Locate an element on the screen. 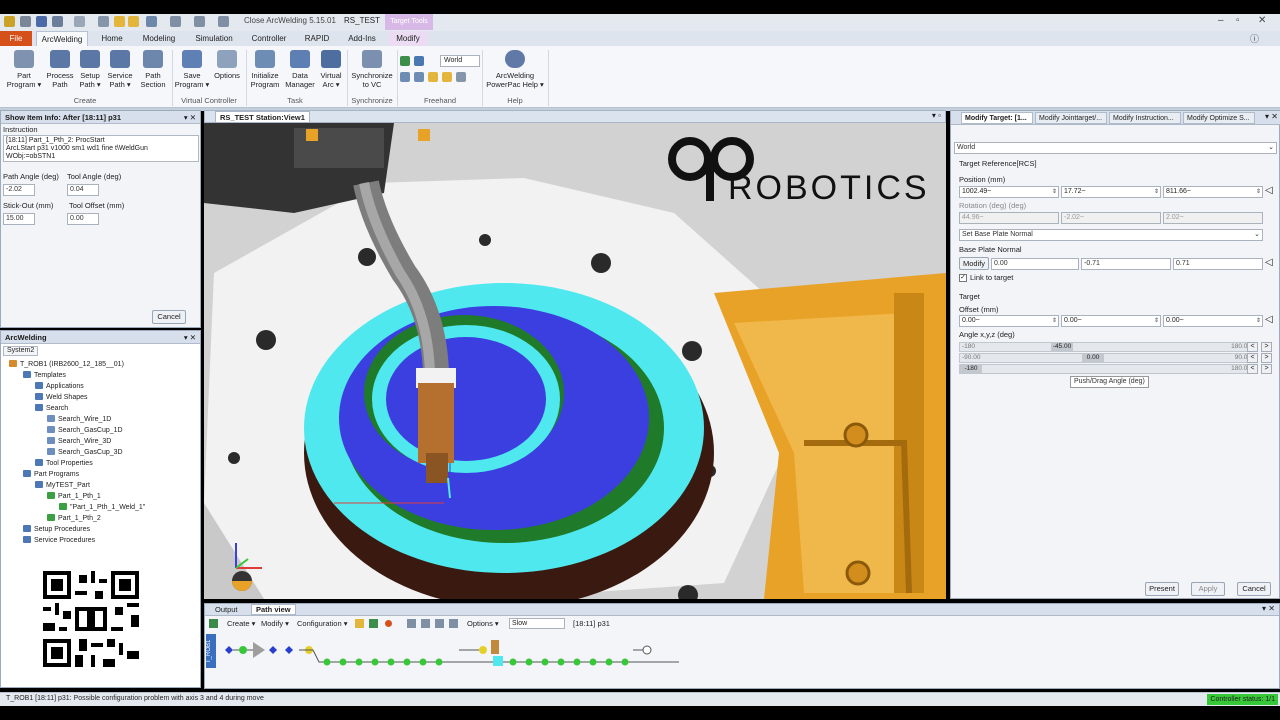 Image resolution: width=1280 pixels, height=720 pixels. measure-icon is located at coordinates (199, 21).